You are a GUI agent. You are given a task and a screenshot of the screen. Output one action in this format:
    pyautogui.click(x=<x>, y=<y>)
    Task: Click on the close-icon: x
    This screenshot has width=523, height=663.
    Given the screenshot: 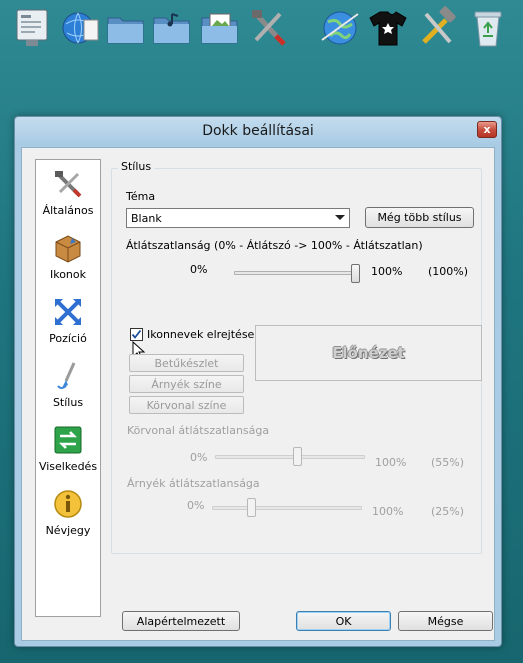 What is the action you would take?
    pyautogui.click(x=487, y=129)
    